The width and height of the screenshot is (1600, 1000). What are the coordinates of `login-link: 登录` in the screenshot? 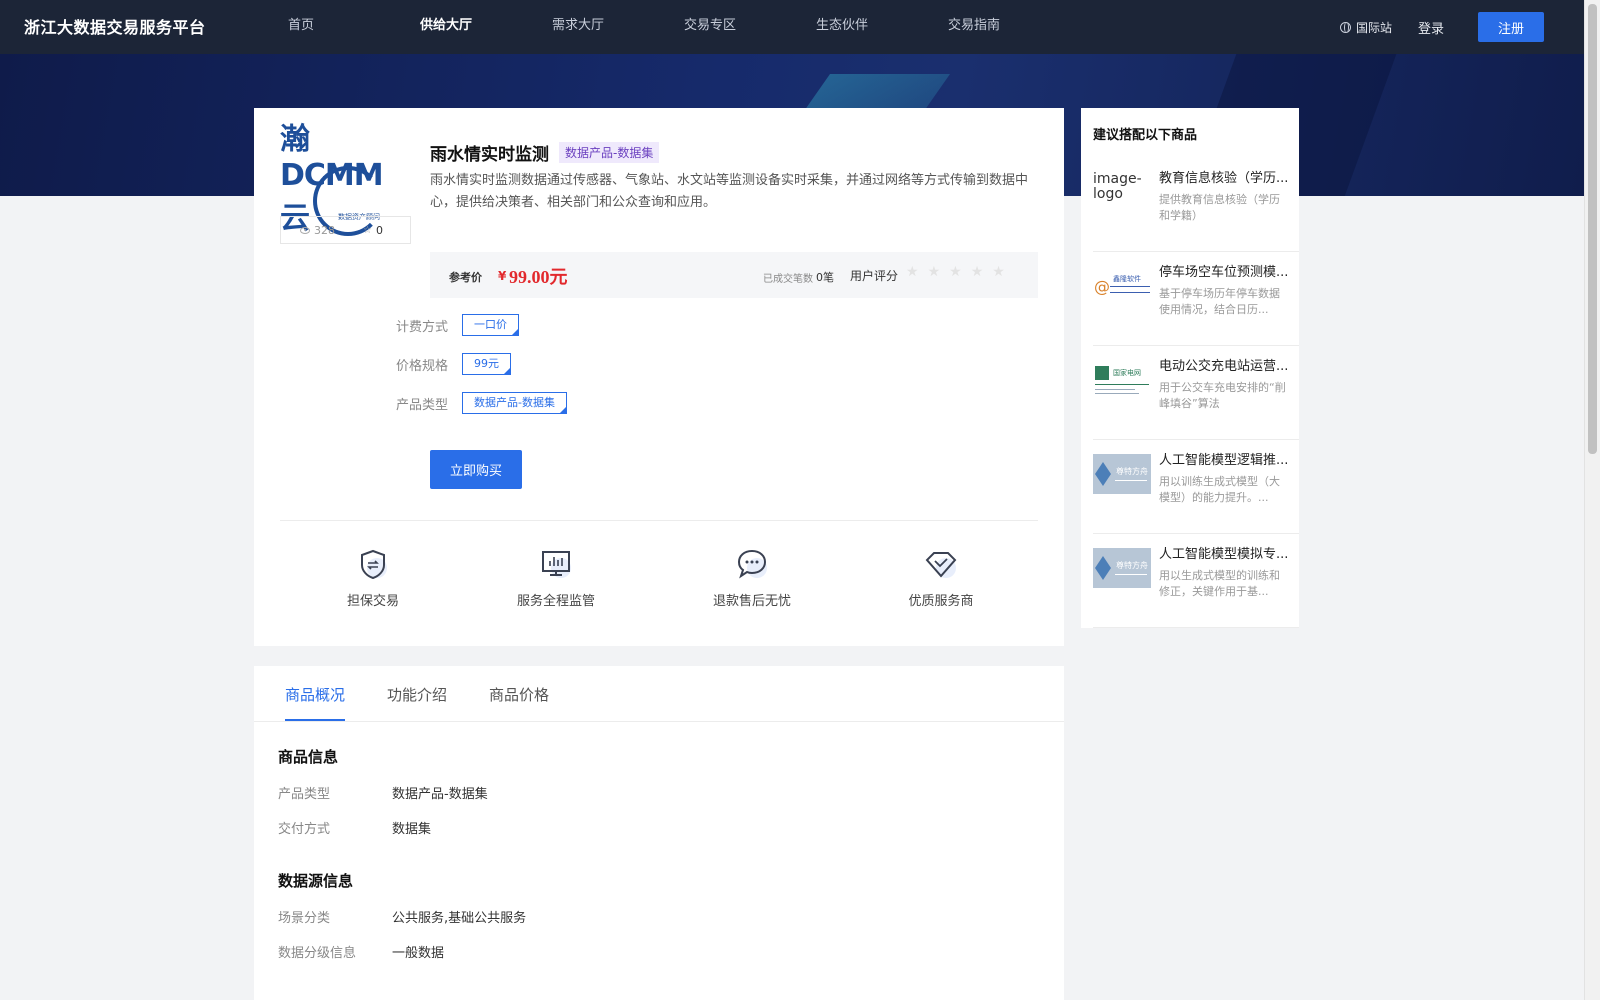 It's located at (1431, 27).